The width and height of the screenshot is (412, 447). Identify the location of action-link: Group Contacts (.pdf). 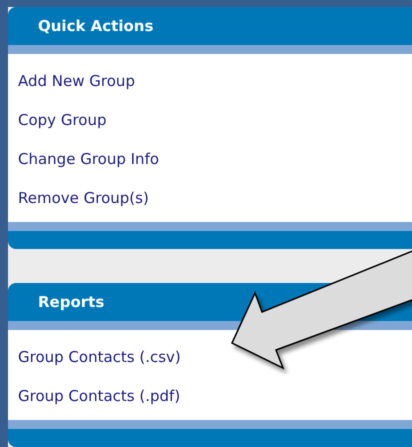
(99, 396).